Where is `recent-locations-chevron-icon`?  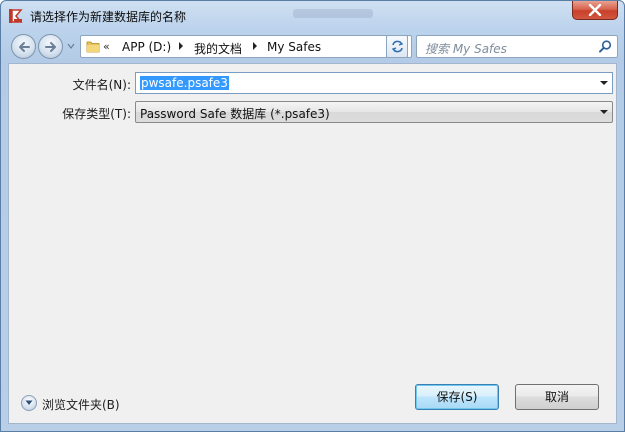 recent-locations-chevron-icon is located at coordinates (71, 46).